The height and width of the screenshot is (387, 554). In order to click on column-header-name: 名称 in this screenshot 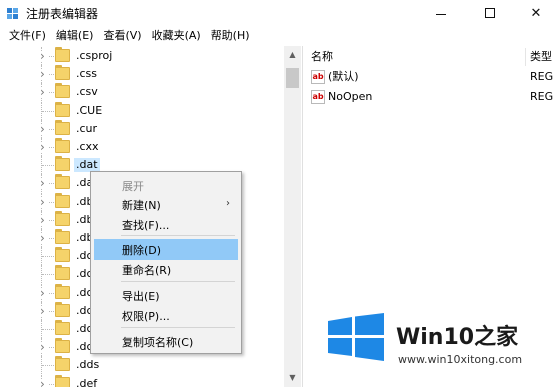, I will do `click(322, 57)`.